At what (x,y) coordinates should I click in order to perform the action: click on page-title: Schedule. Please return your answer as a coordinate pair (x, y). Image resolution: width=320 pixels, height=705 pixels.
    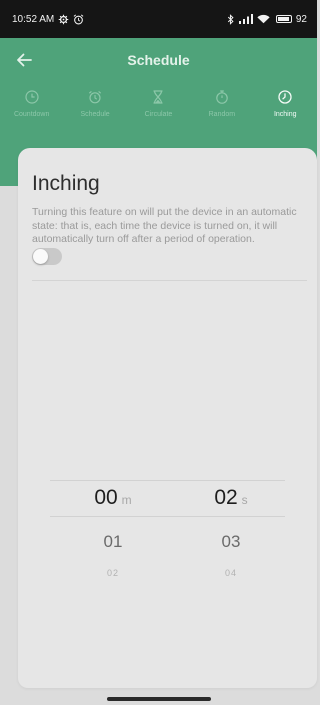
    Looking at the image, I should click on (158, 60).